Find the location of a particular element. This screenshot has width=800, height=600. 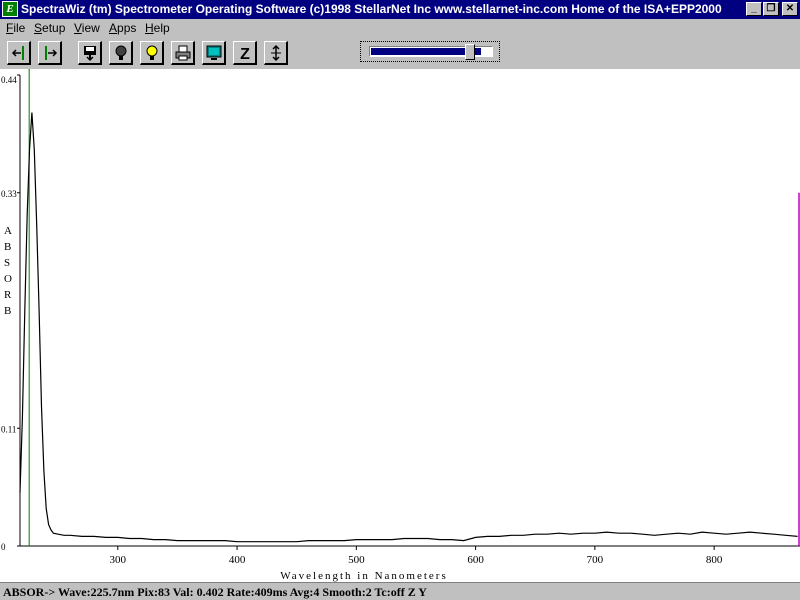

slider-thumb is located at coordinates (470, 52).